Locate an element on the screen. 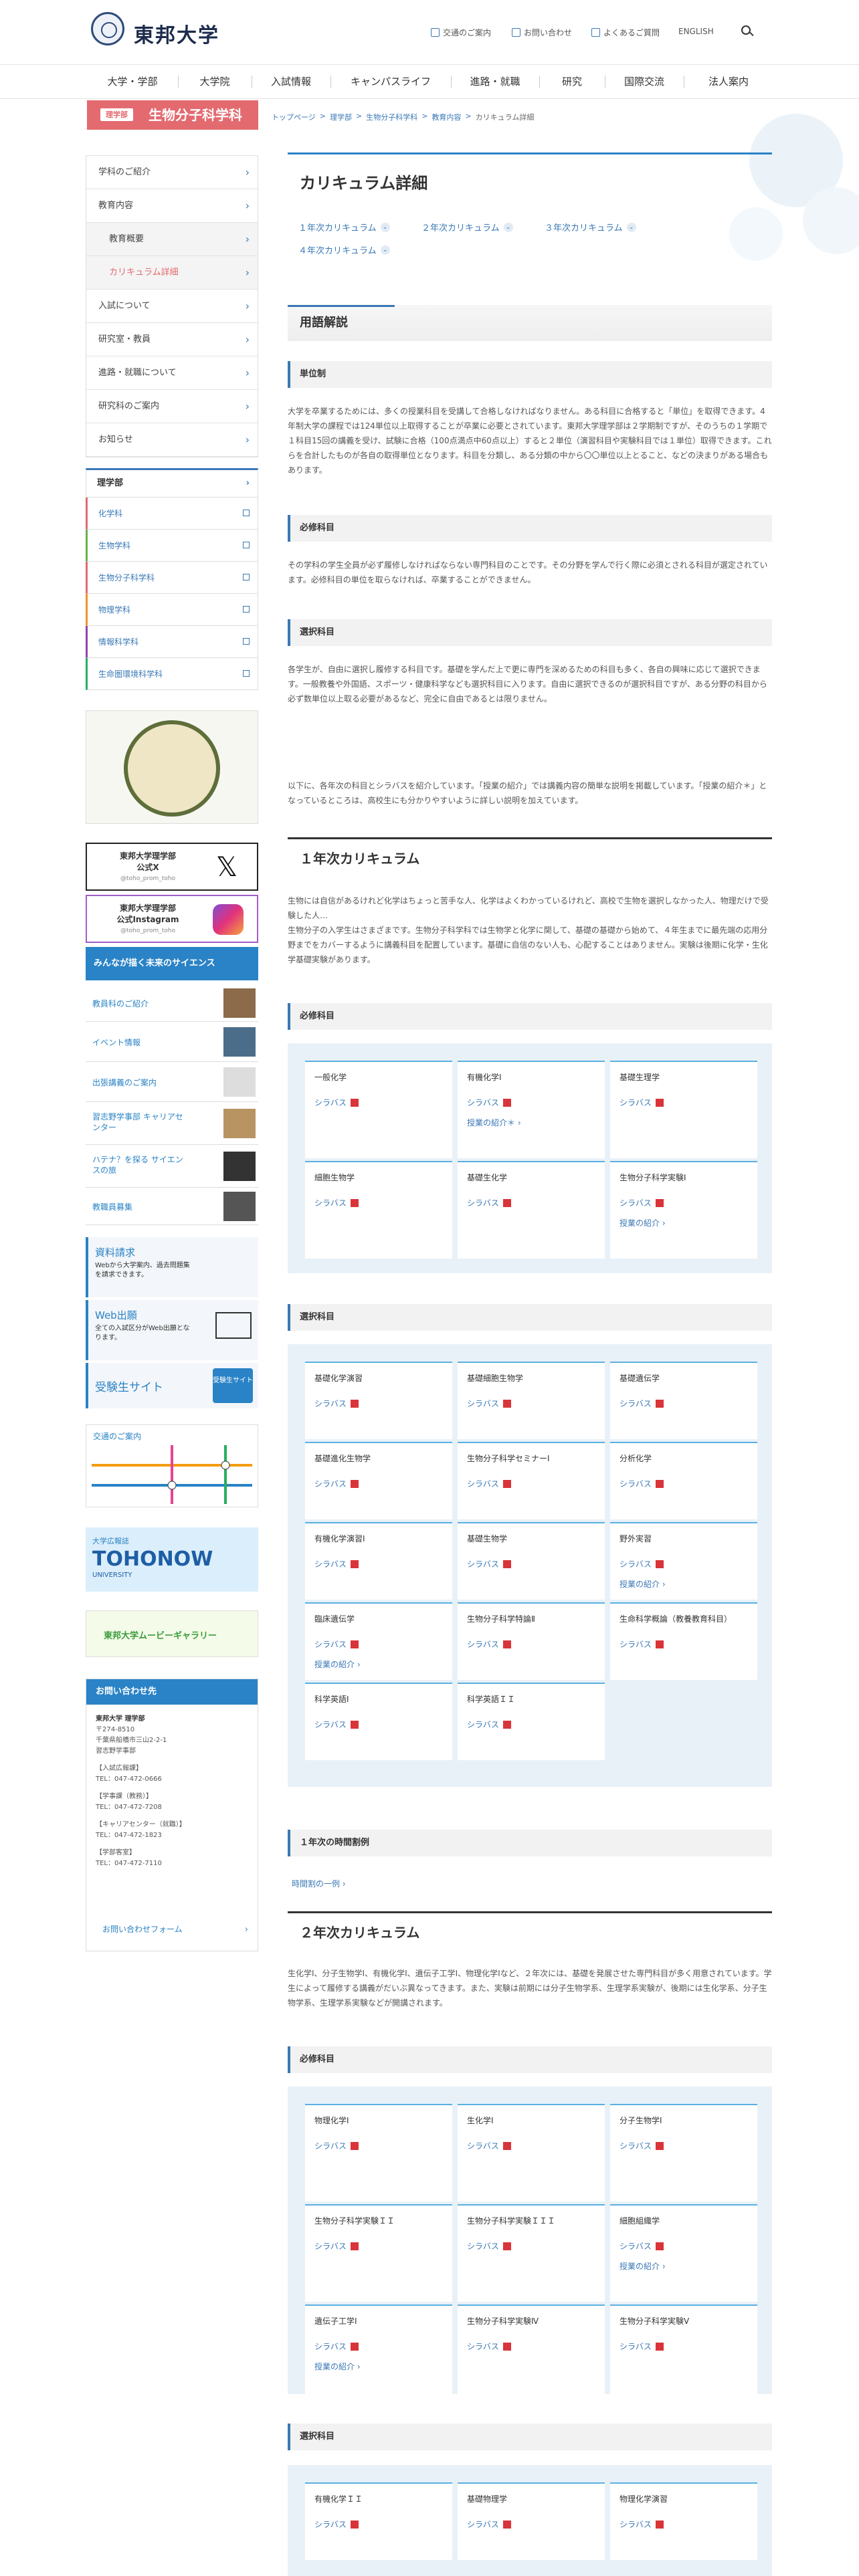 The width and height of the screenshot is (859, 2576). gnav-admission: 入試情報 is located at coordinates (291, 81).